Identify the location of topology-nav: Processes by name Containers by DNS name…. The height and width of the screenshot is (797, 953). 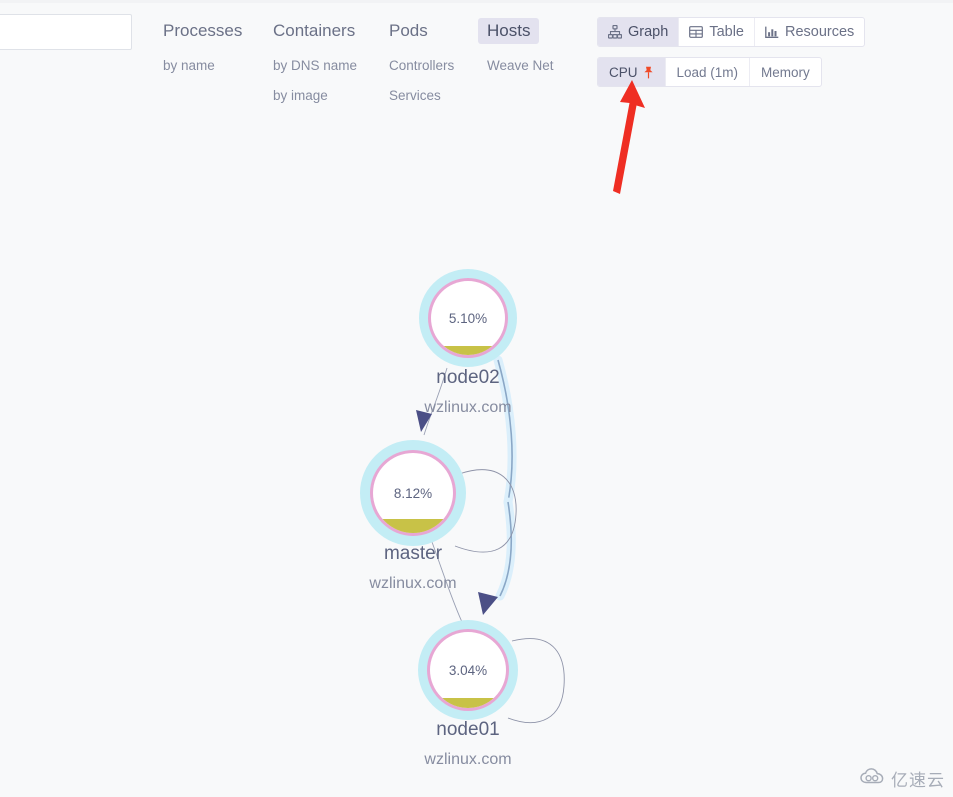
(380, 64).